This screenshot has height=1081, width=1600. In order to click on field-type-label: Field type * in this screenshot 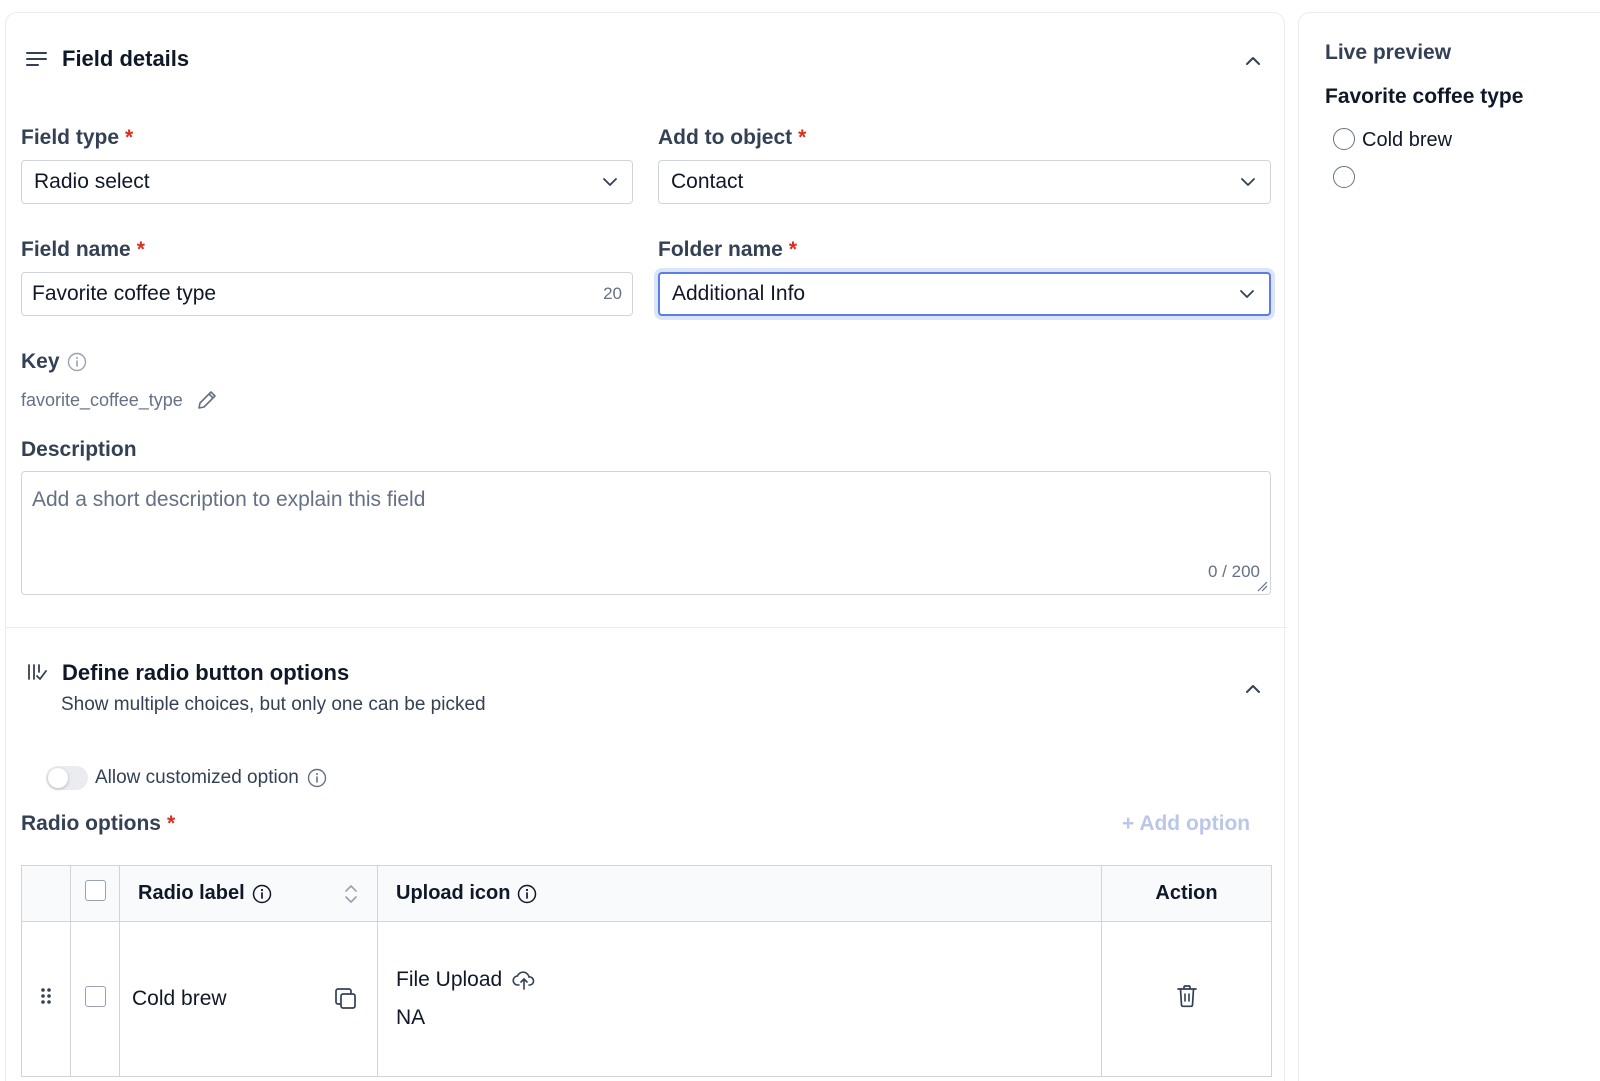, I will do `click(77, 137)`.